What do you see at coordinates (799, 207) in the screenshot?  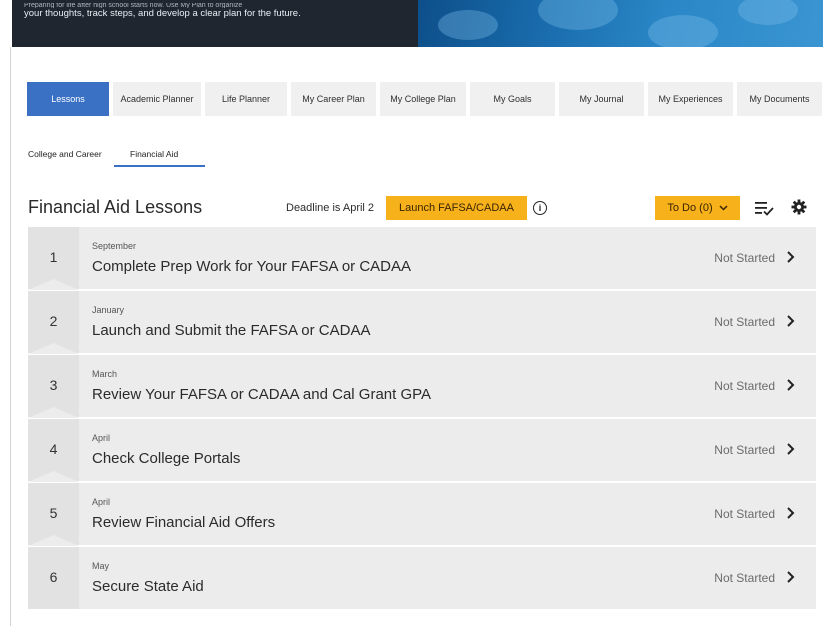 I see `gear-icon` at bounding box center [799, 207].